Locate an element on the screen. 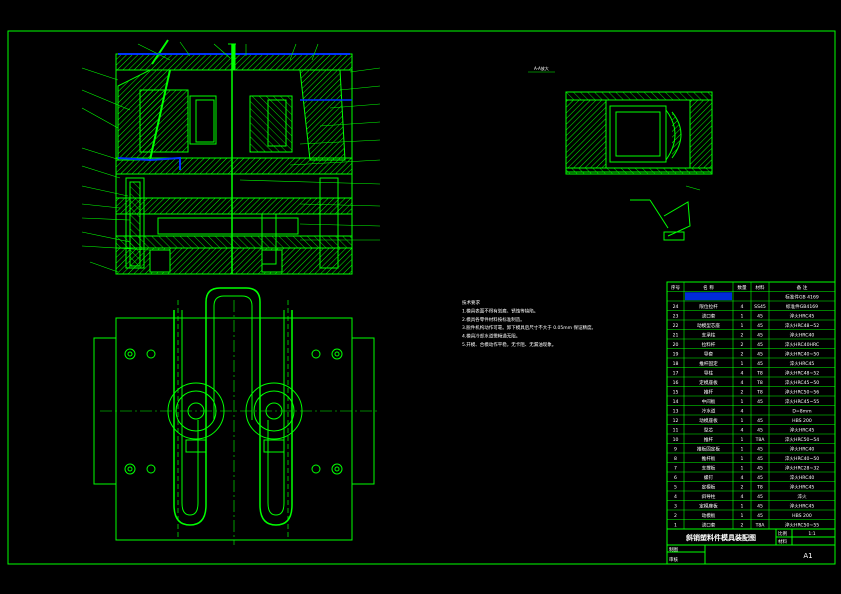 Image resolution: width=841 pixels, height=594 pixels. bom-highlight-cell is located at coordinates (708, 296).